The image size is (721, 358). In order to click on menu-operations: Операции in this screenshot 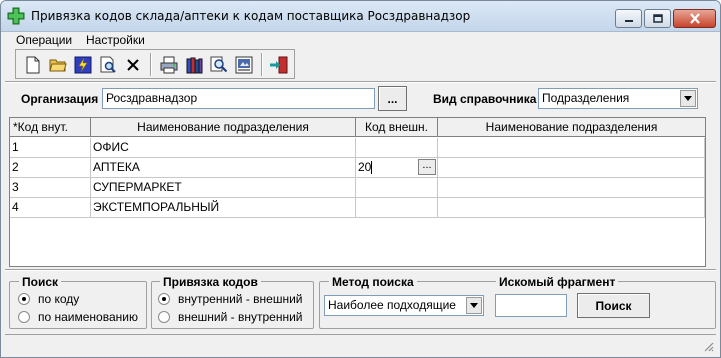, I will do `click(44, 40)`.